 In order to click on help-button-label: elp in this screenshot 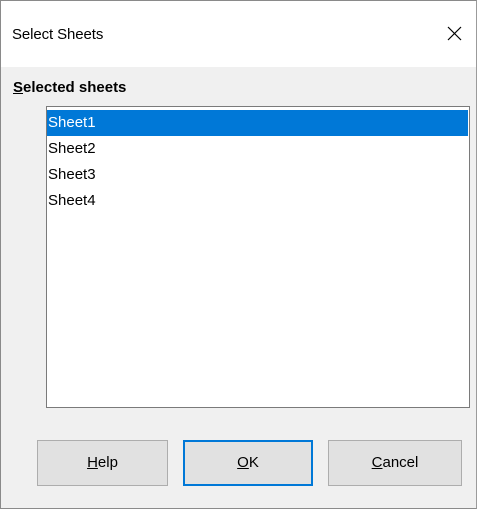, I will do `click(107, 462)`.